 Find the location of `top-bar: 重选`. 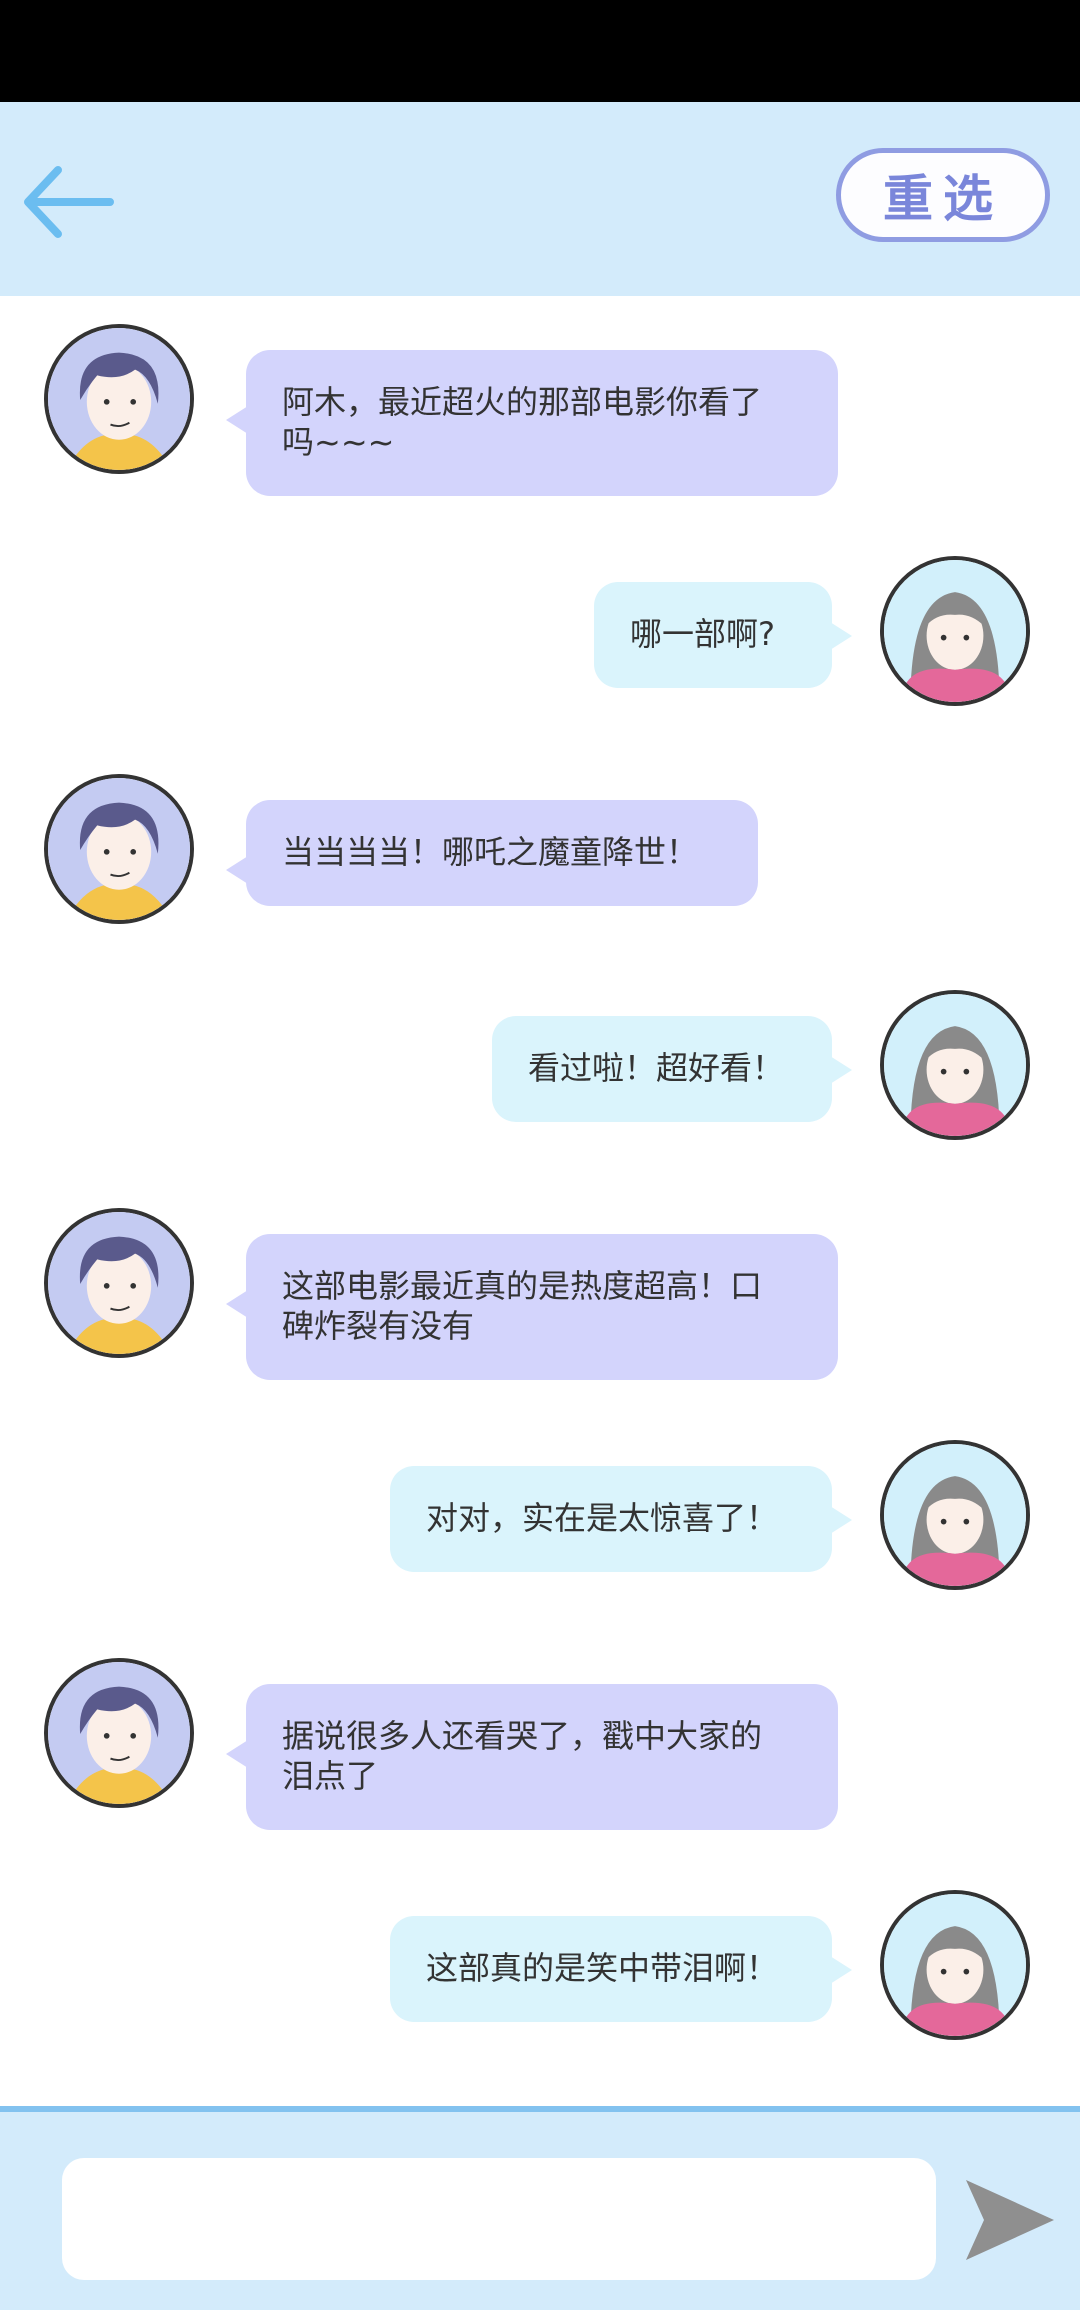

top-bar: 重选 is located at coordinates (540, 199).